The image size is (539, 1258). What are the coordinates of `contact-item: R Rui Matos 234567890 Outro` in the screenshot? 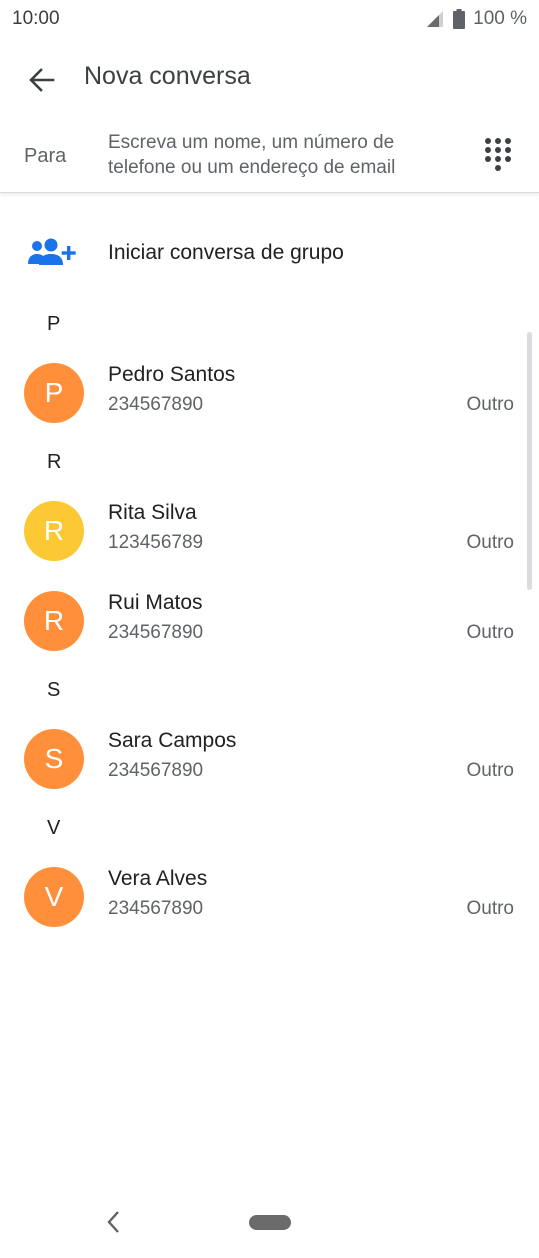 It's located at (269, 621).